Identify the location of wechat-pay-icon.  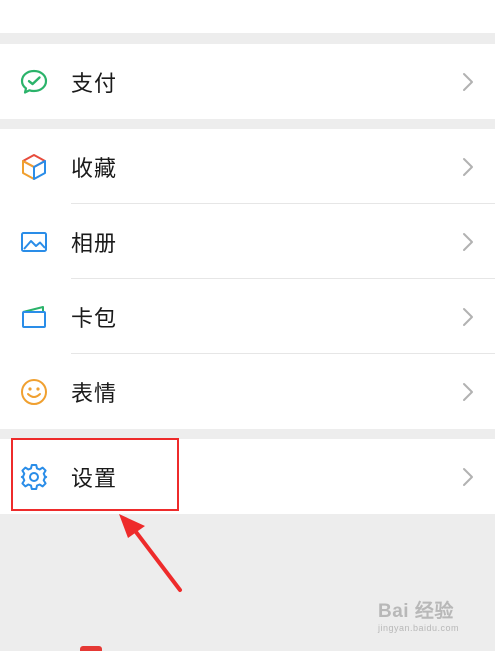
(34, 82).